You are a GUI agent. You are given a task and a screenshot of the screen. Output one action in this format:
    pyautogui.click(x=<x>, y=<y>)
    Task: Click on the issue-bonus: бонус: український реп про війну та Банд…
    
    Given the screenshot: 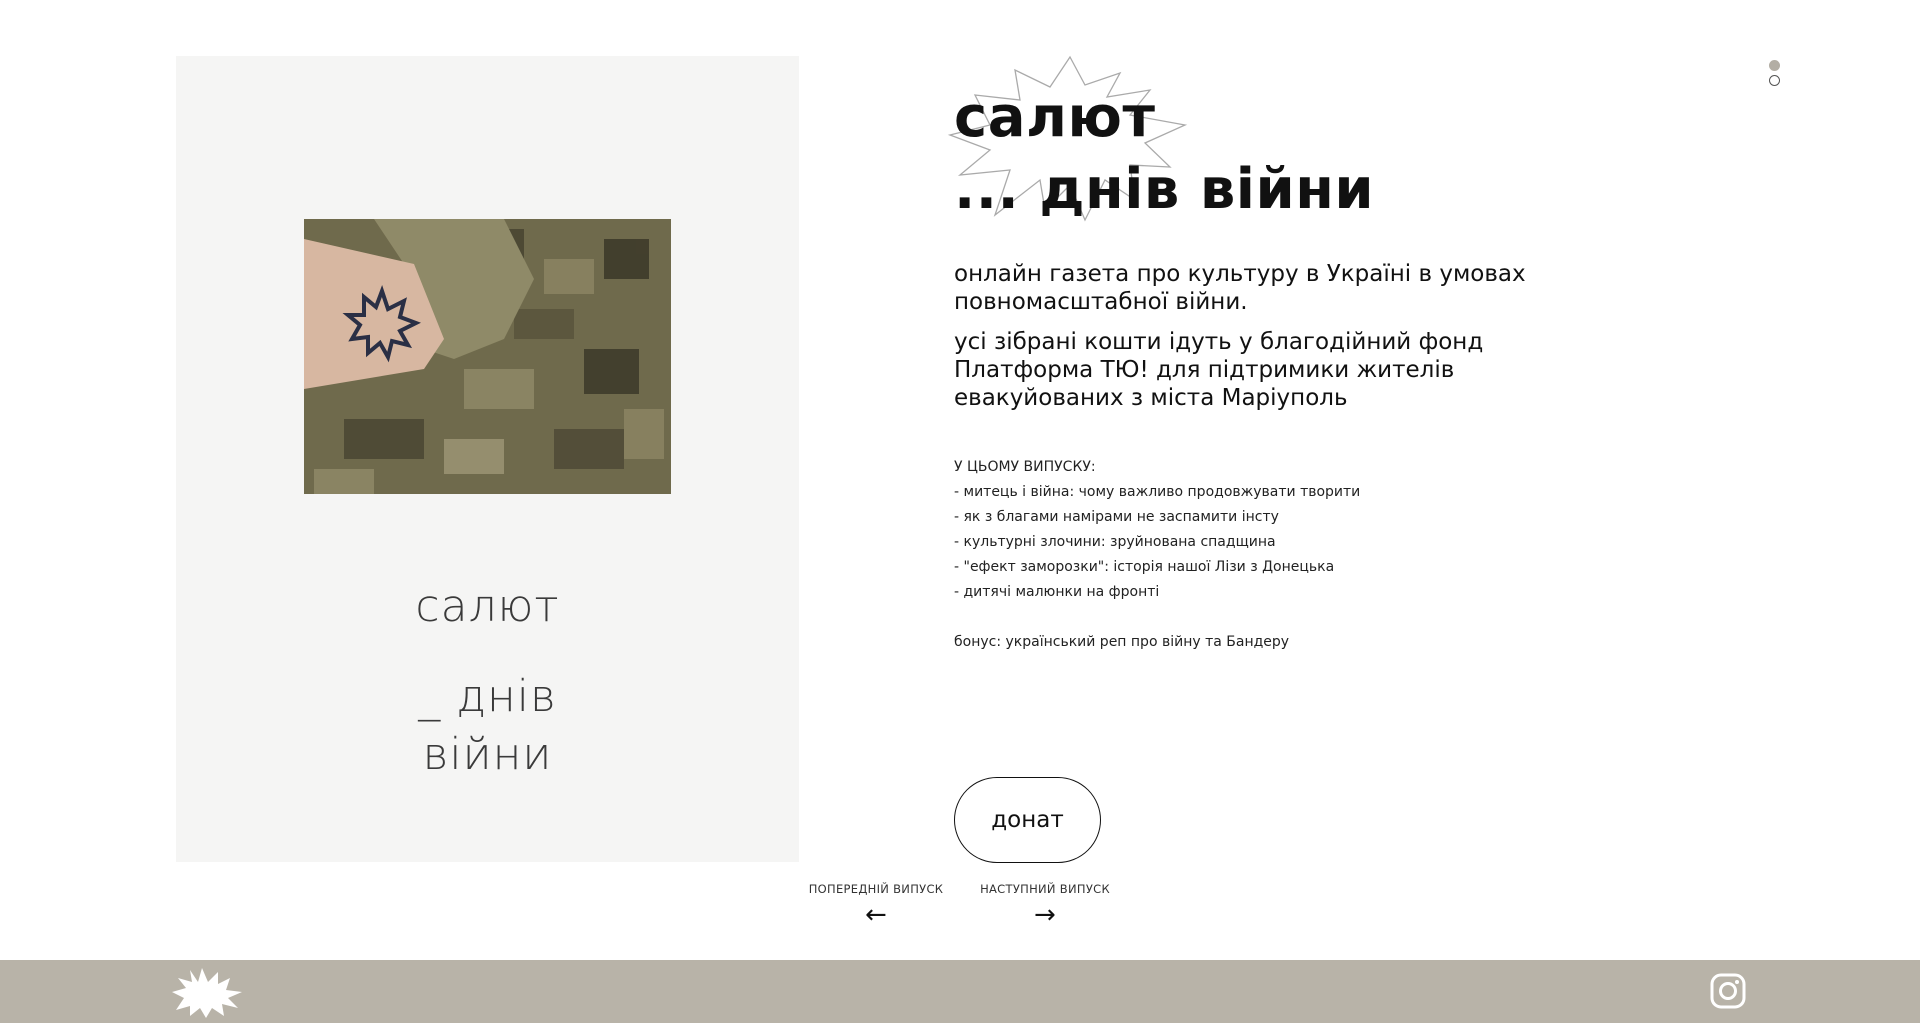 What is the action you would take?
    pyautogui.click(x=1122, y=642)
    